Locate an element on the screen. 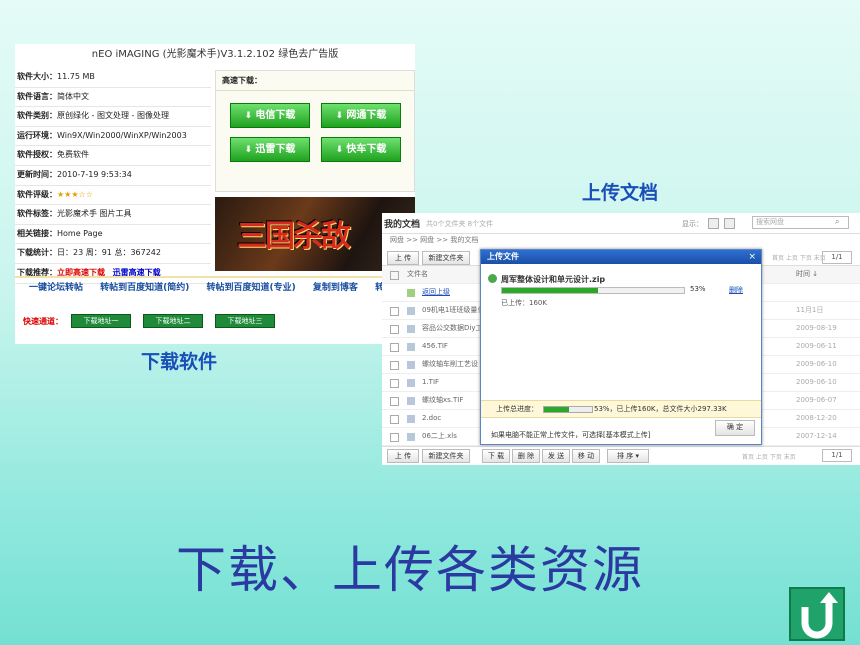  info-row: 更新时间：2010-7-19 9:53:34 is located at coordinates (113, 176).